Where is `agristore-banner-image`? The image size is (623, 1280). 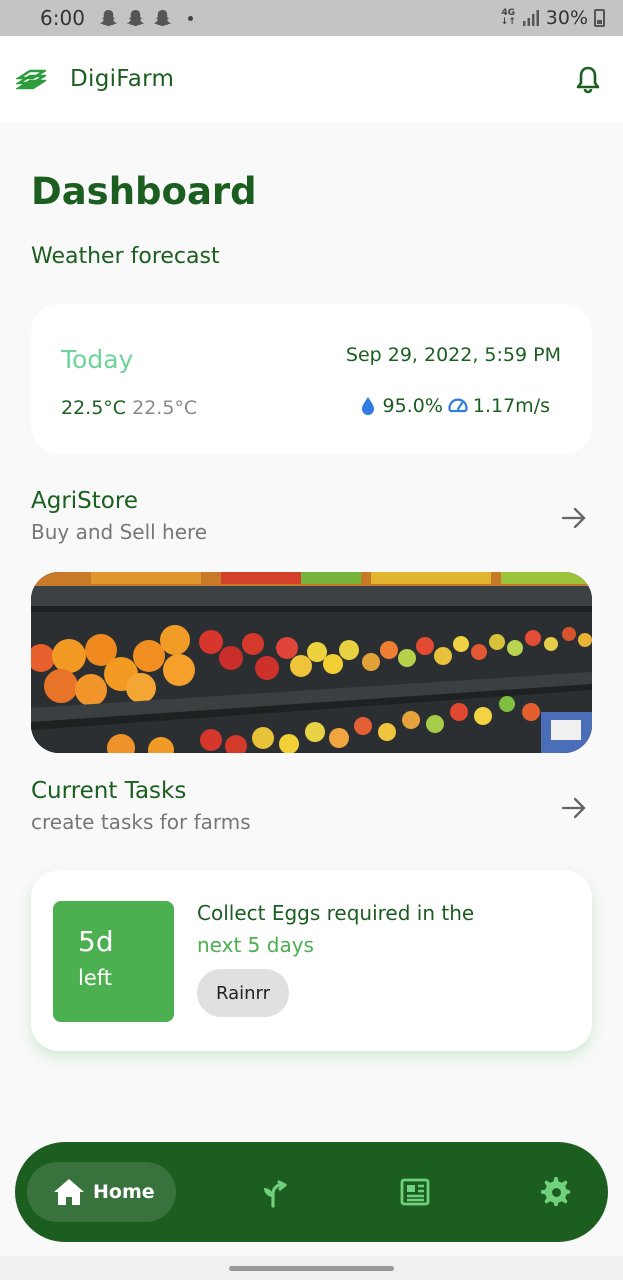 agristore-banner-image is located at coordinates (311, 662).